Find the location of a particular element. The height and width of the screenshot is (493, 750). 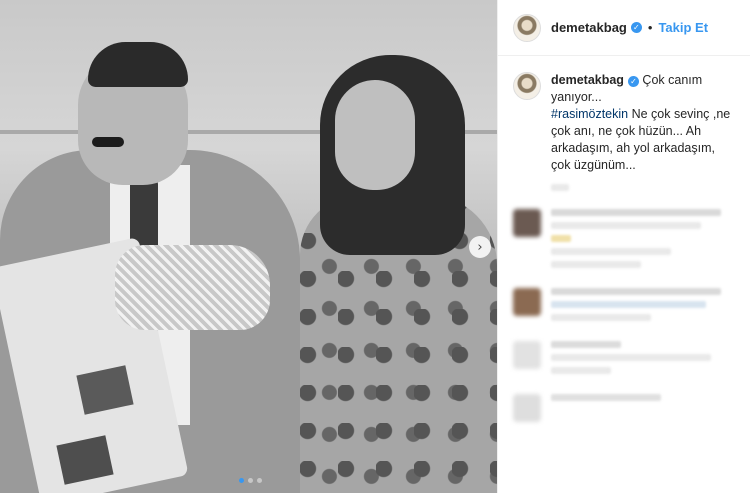

carousel-dots is located at coordinates (250, 480).